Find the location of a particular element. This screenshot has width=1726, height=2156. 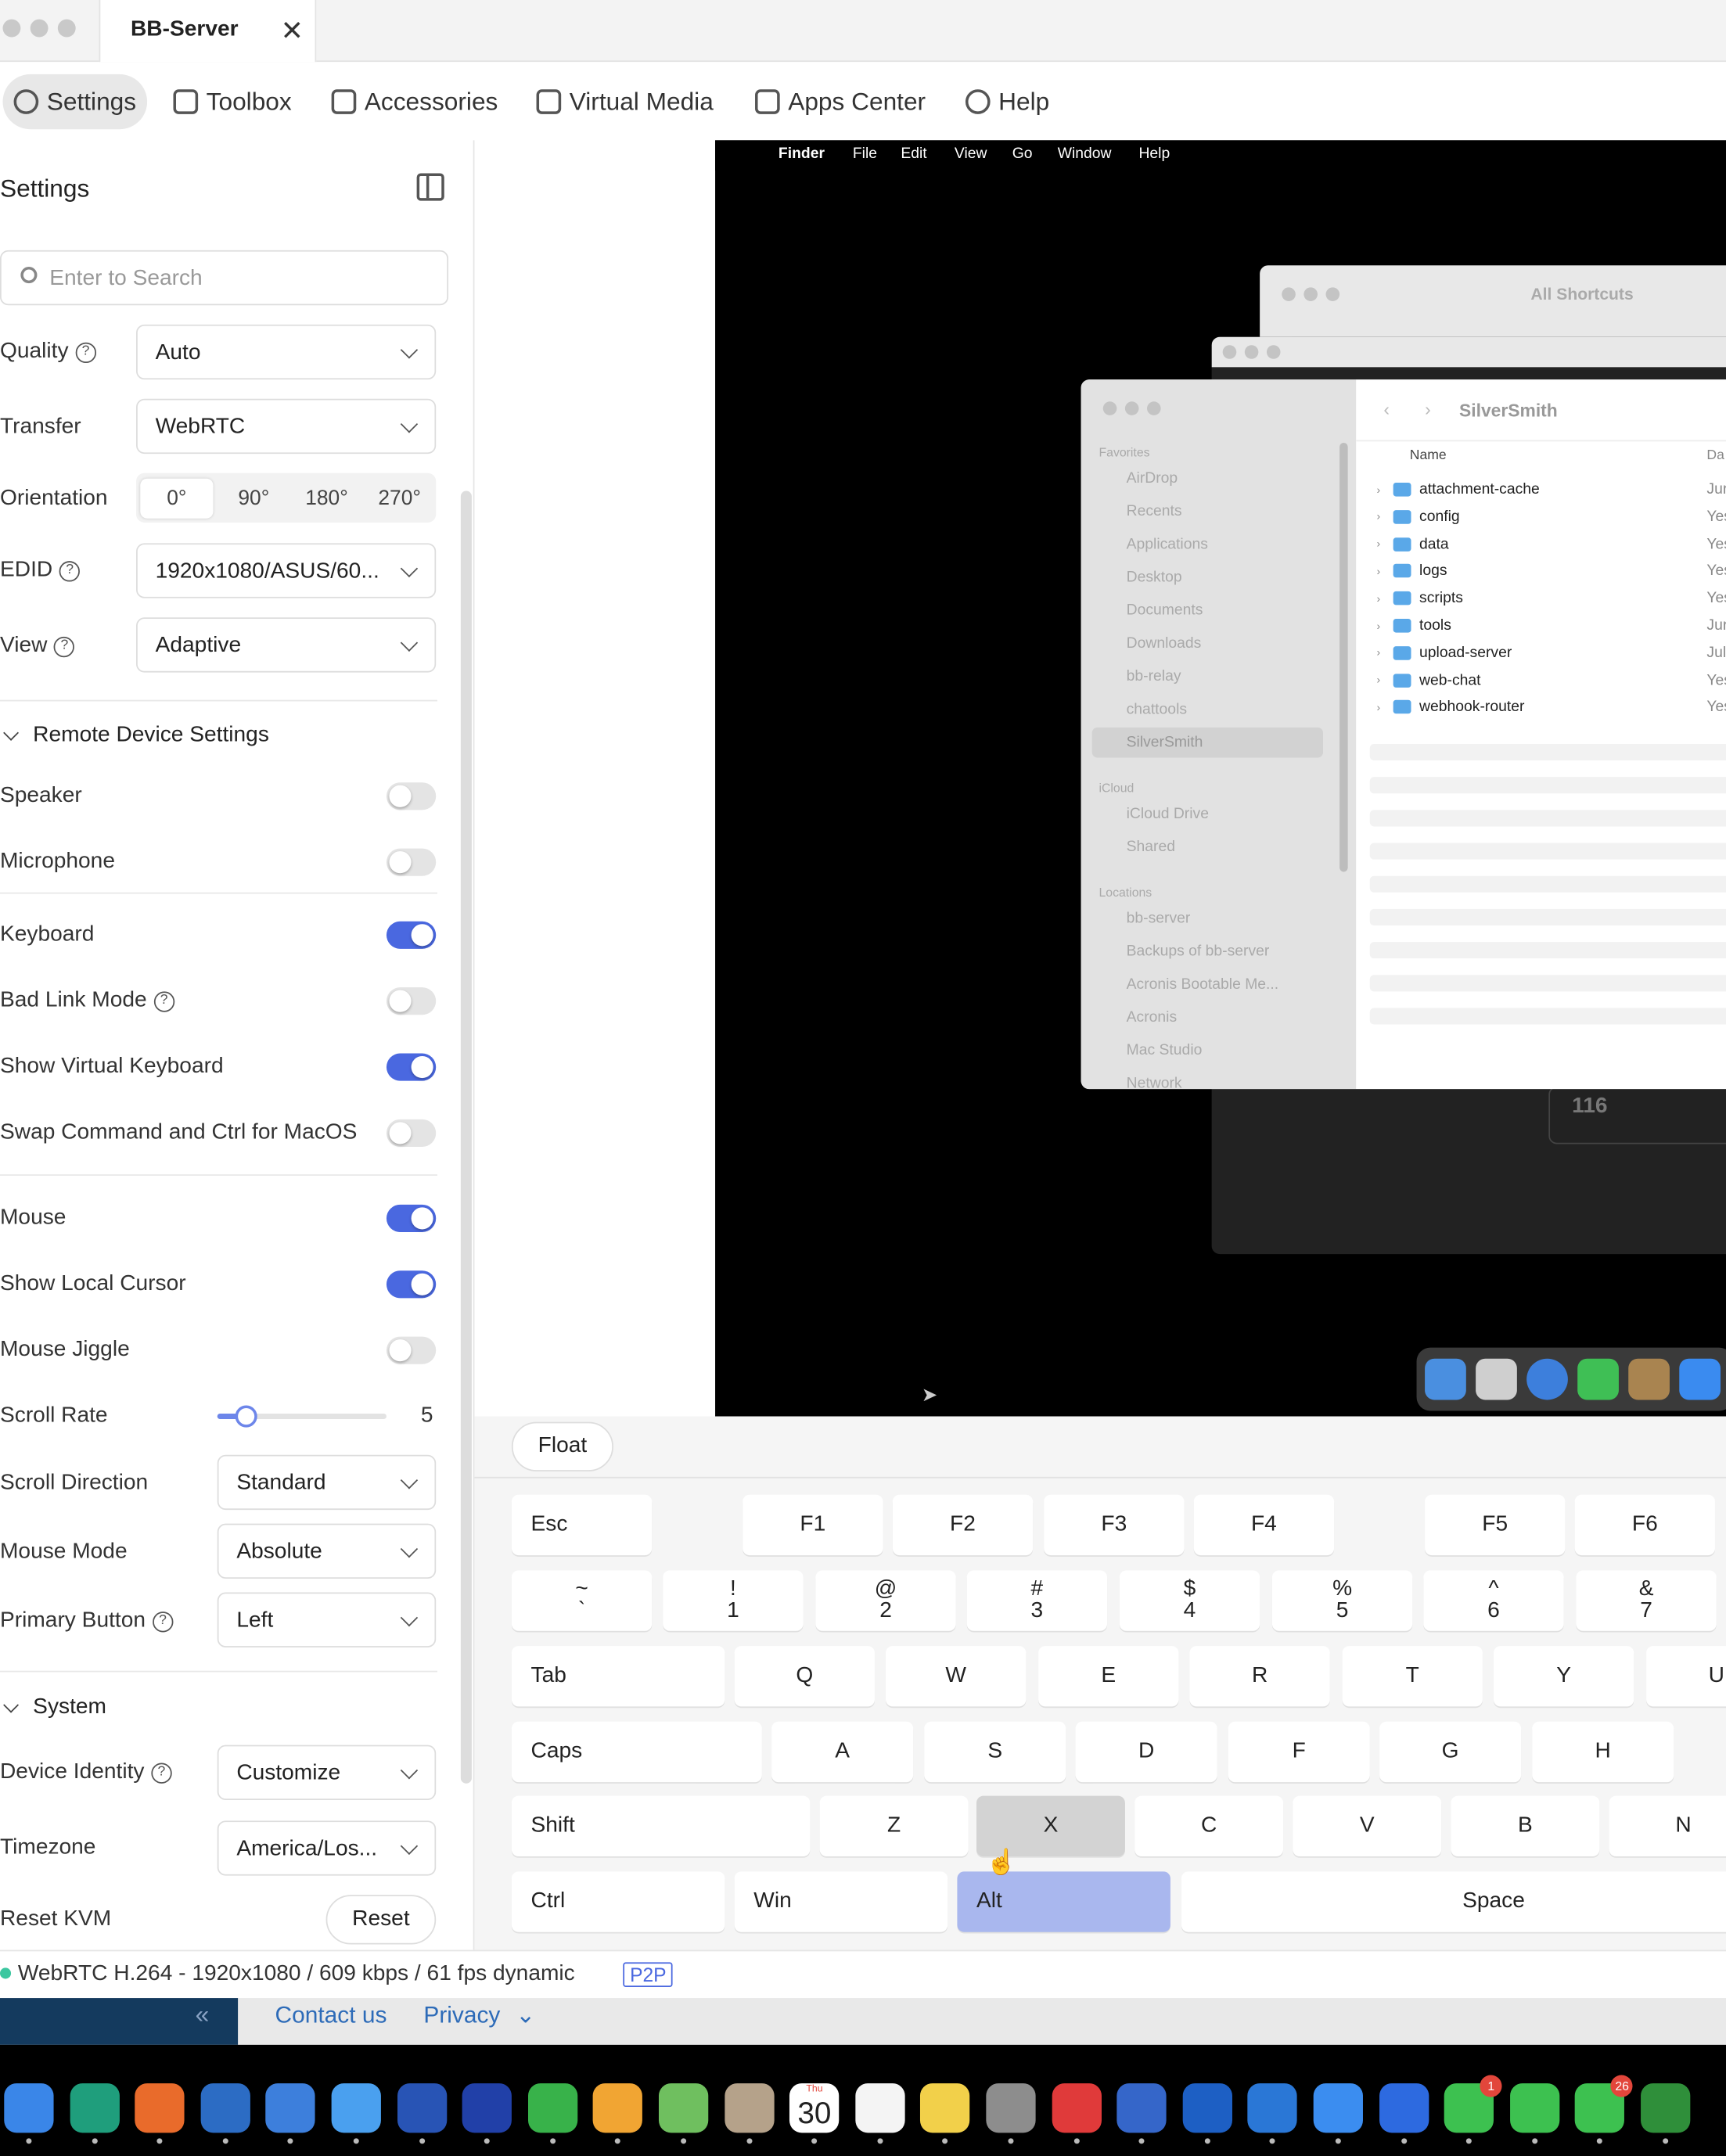

sidebar-item-recents: Recents is located at coordinates (1154, 511).